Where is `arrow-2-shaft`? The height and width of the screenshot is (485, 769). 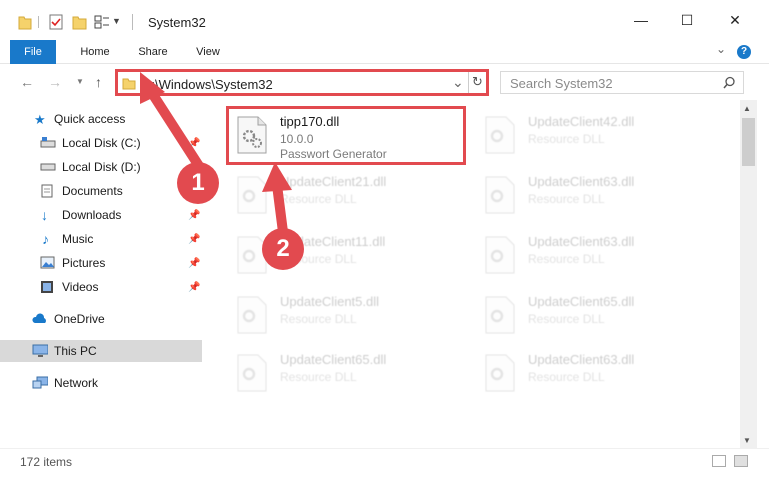
arrow-2-shaft is located at coordinates (280, 208).